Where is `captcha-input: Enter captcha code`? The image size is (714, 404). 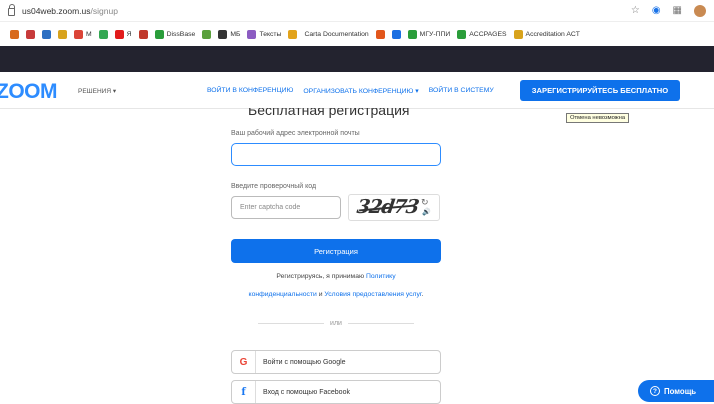 captcha-input: Enter captcha code is located at coordinates (286, 207).